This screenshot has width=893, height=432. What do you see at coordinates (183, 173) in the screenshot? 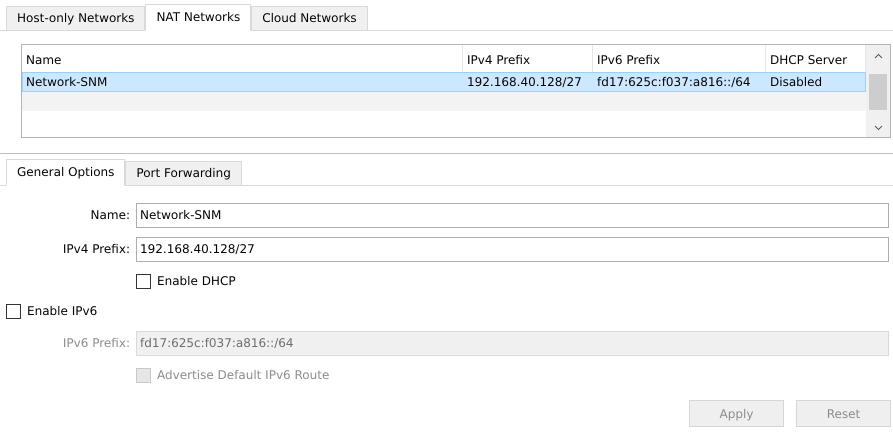
I see `tab: Port Forwarding` at bounding box center [183, 173].